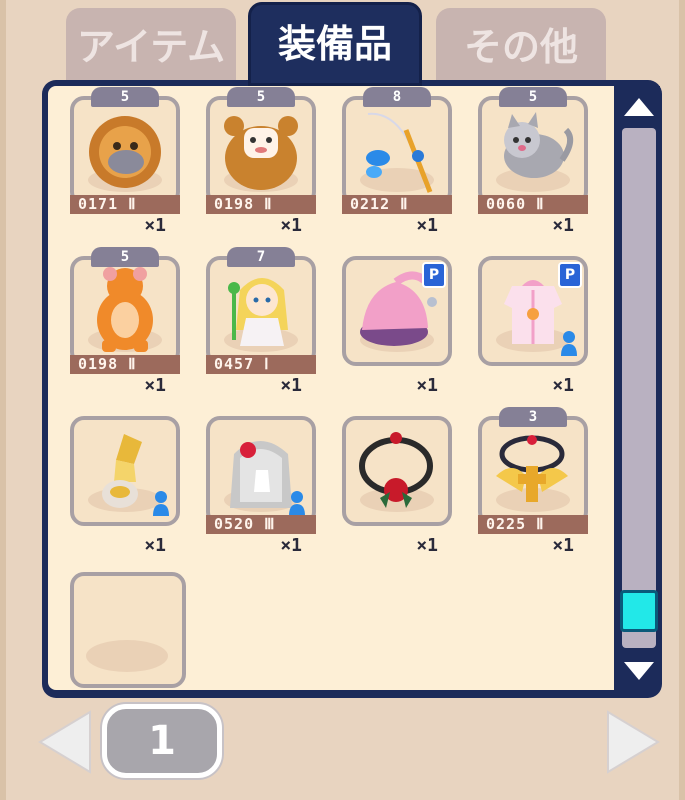 The height and width of the screenshot is (800, 685). What do you see at coordinates (261, 486) in the screenshot?
I see `item-slot-10: 0520 Ⅲ ×1` at bounding box center [261, 486].